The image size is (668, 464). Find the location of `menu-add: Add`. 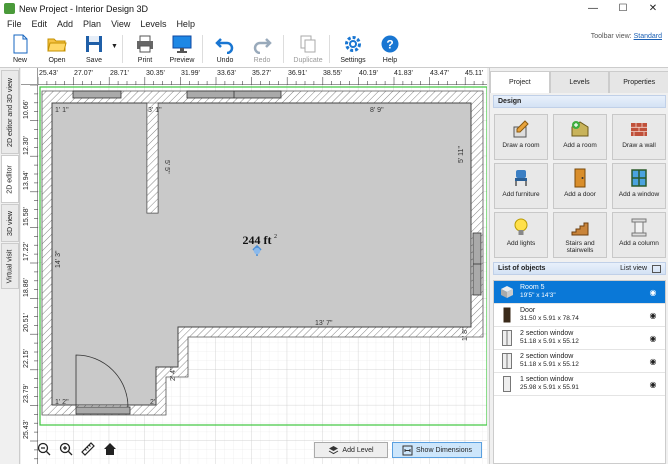

menu-add: Add is located at coordinates (65, 24).